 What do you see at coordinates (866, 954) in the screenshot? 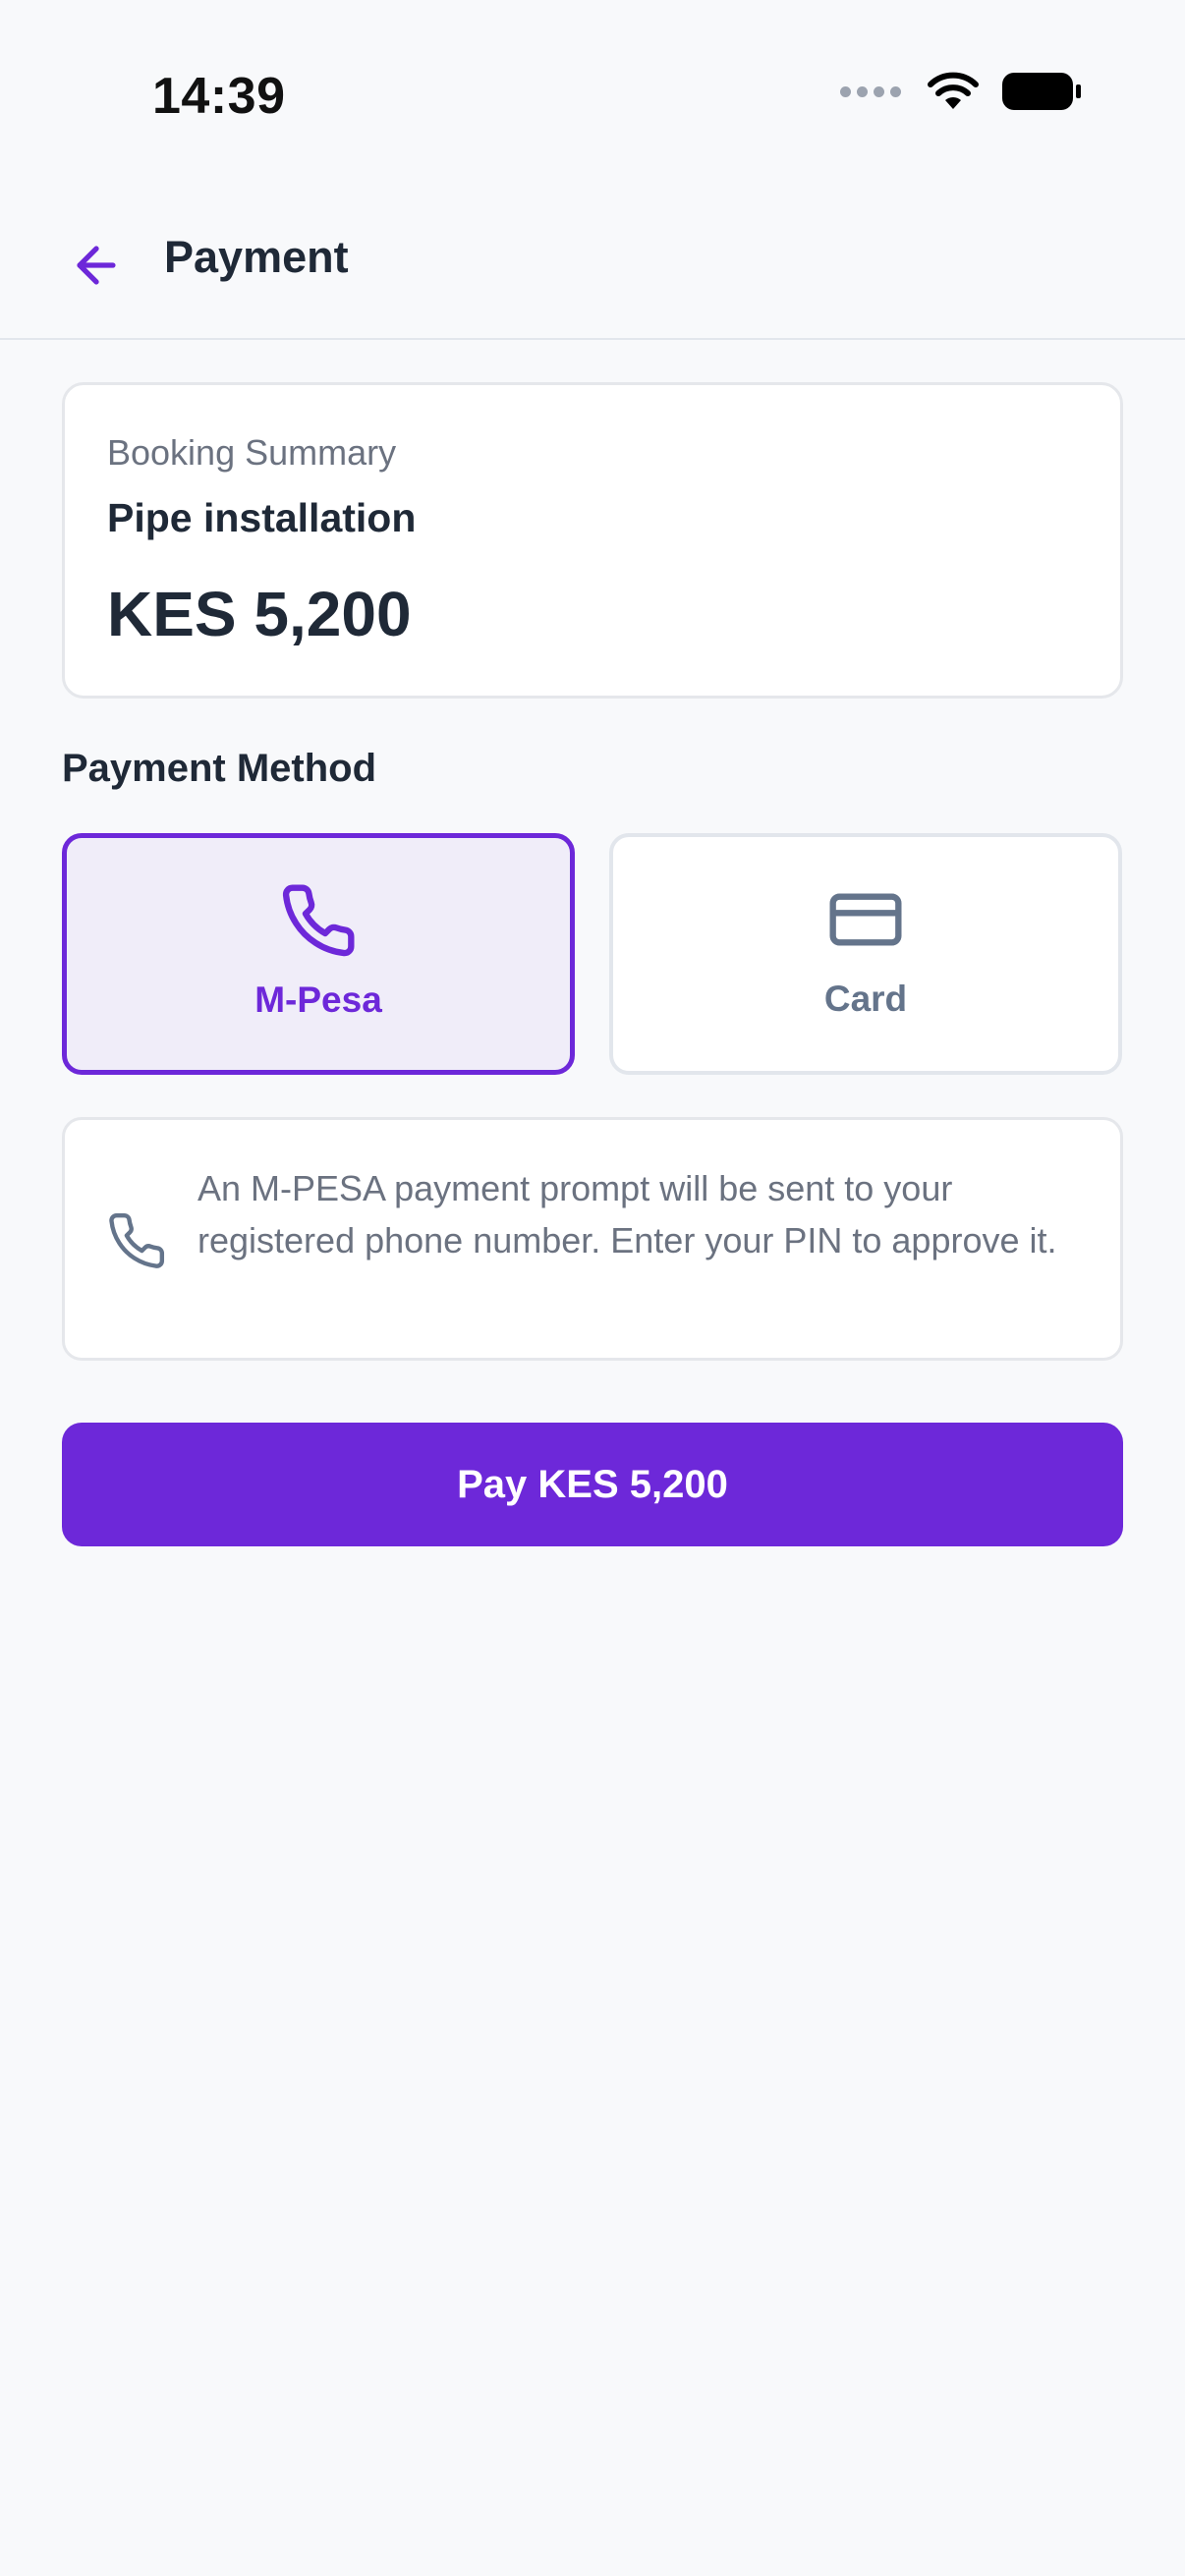
I see `payment-option-card: Card` at bounding box center [866, 954].